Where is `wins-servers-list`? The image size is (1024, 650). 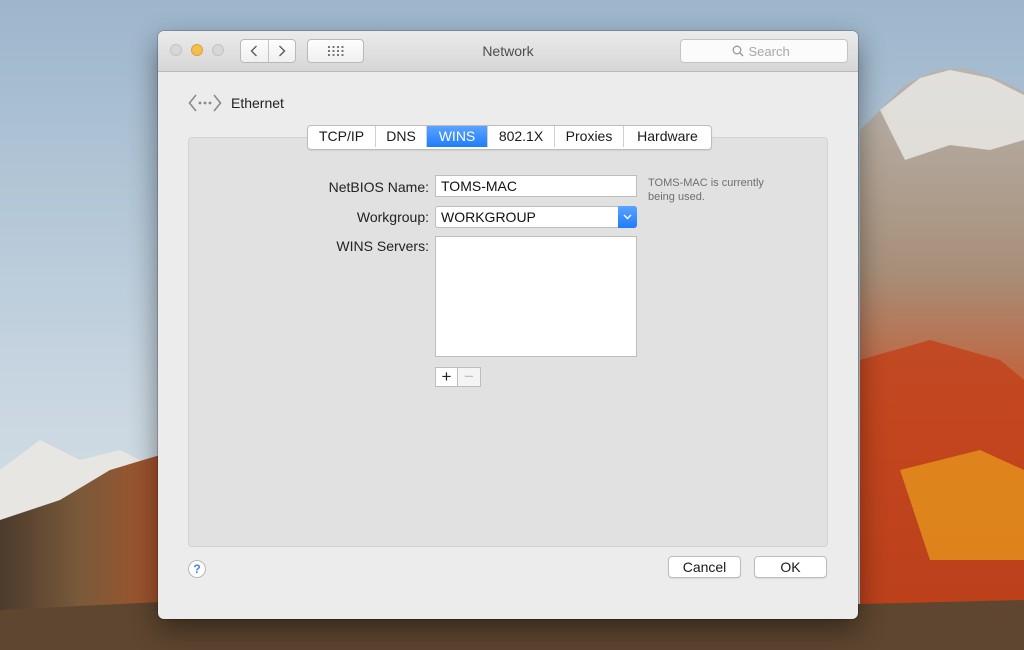 wins-servers-list is located at coordinates (536, 296).